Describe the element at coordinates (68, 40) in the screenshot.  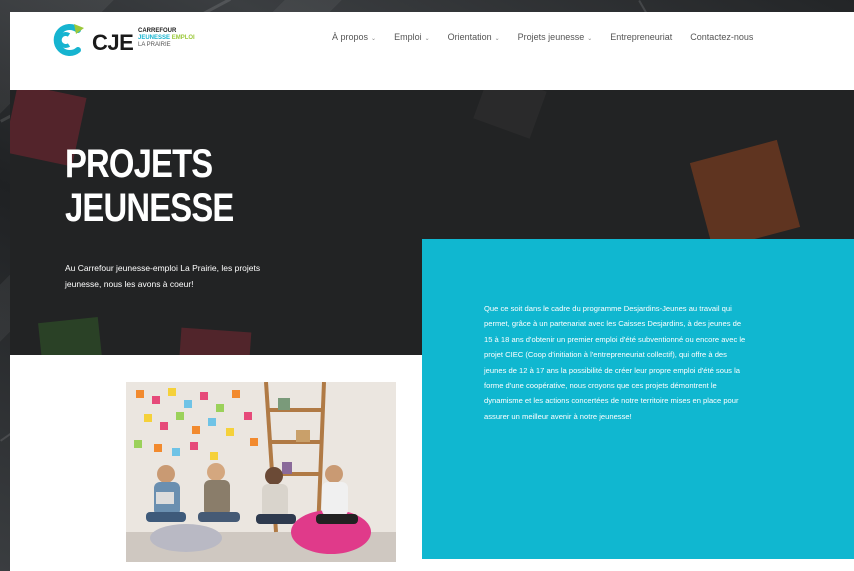
I see `cje-logo-mark-icon` at that location.